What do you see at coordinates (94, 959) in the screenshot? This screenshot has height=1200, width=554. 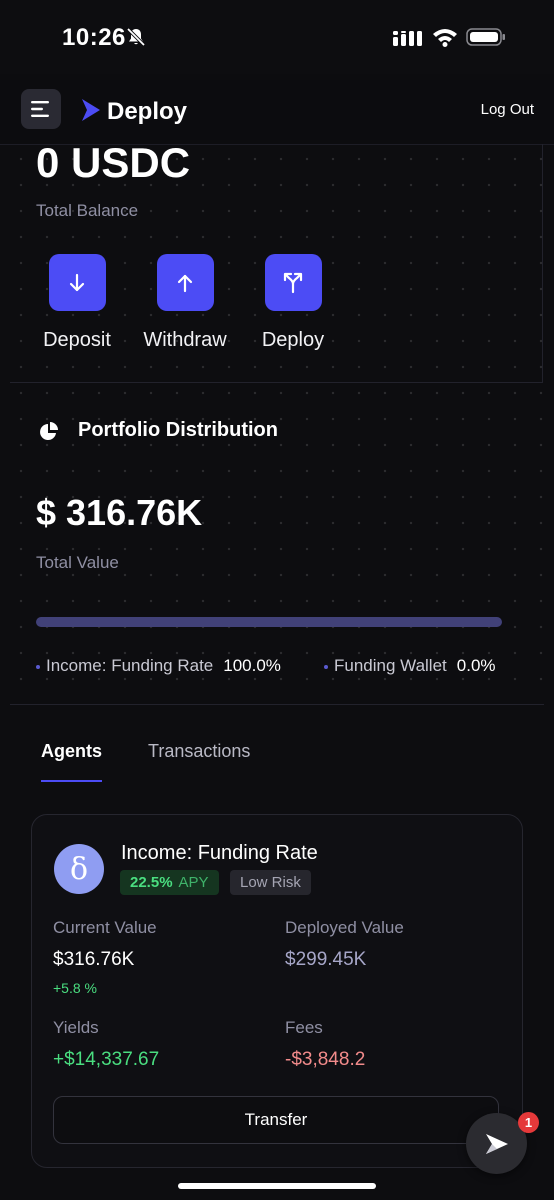 I see `current-value: $316.76K` at bounding box center [94, 959].